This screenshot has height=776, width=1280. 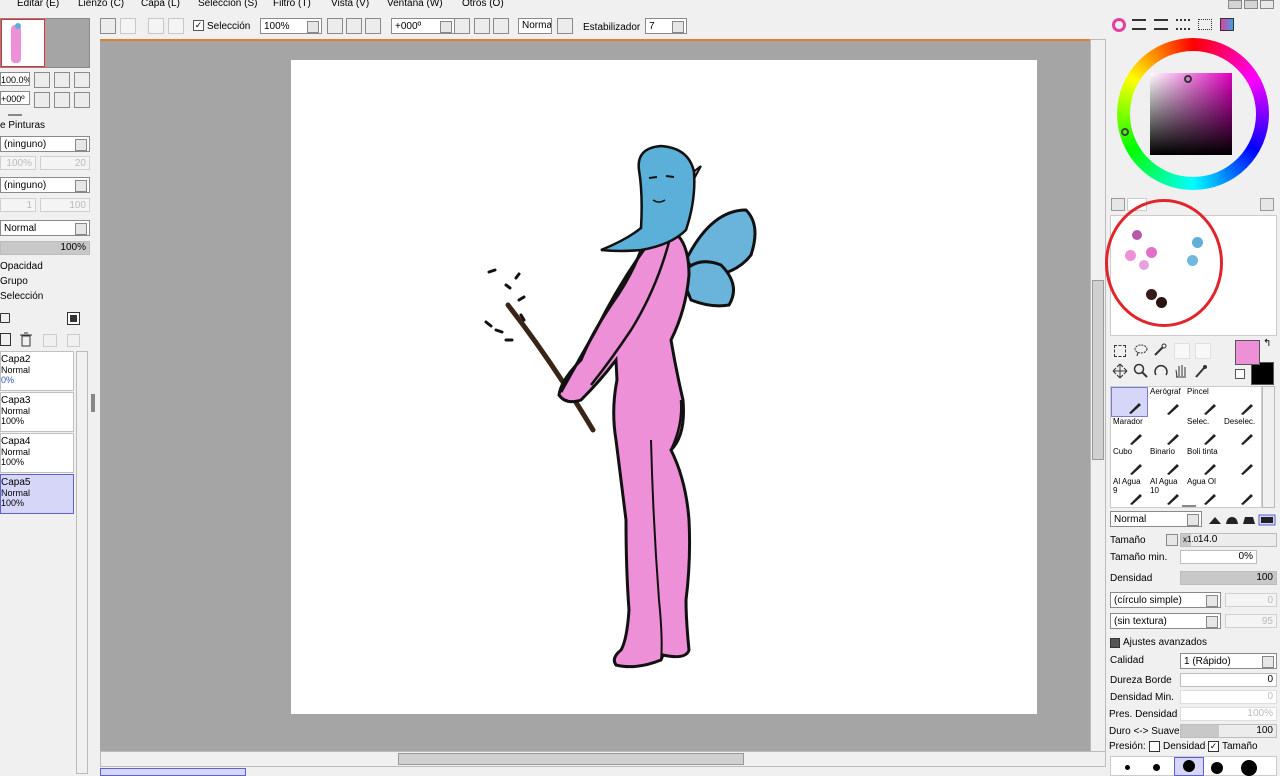 What do you see at coordinates (62, 80) in the screenshot?
I see `nav-zoom-in-button` at bounding box center [62, 80].